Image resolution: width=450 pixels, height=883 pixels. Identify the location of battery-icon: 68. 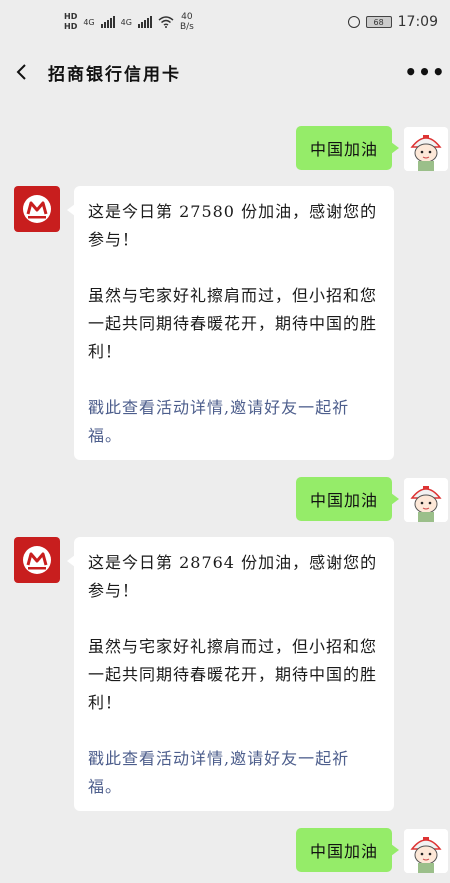
(378, 22).